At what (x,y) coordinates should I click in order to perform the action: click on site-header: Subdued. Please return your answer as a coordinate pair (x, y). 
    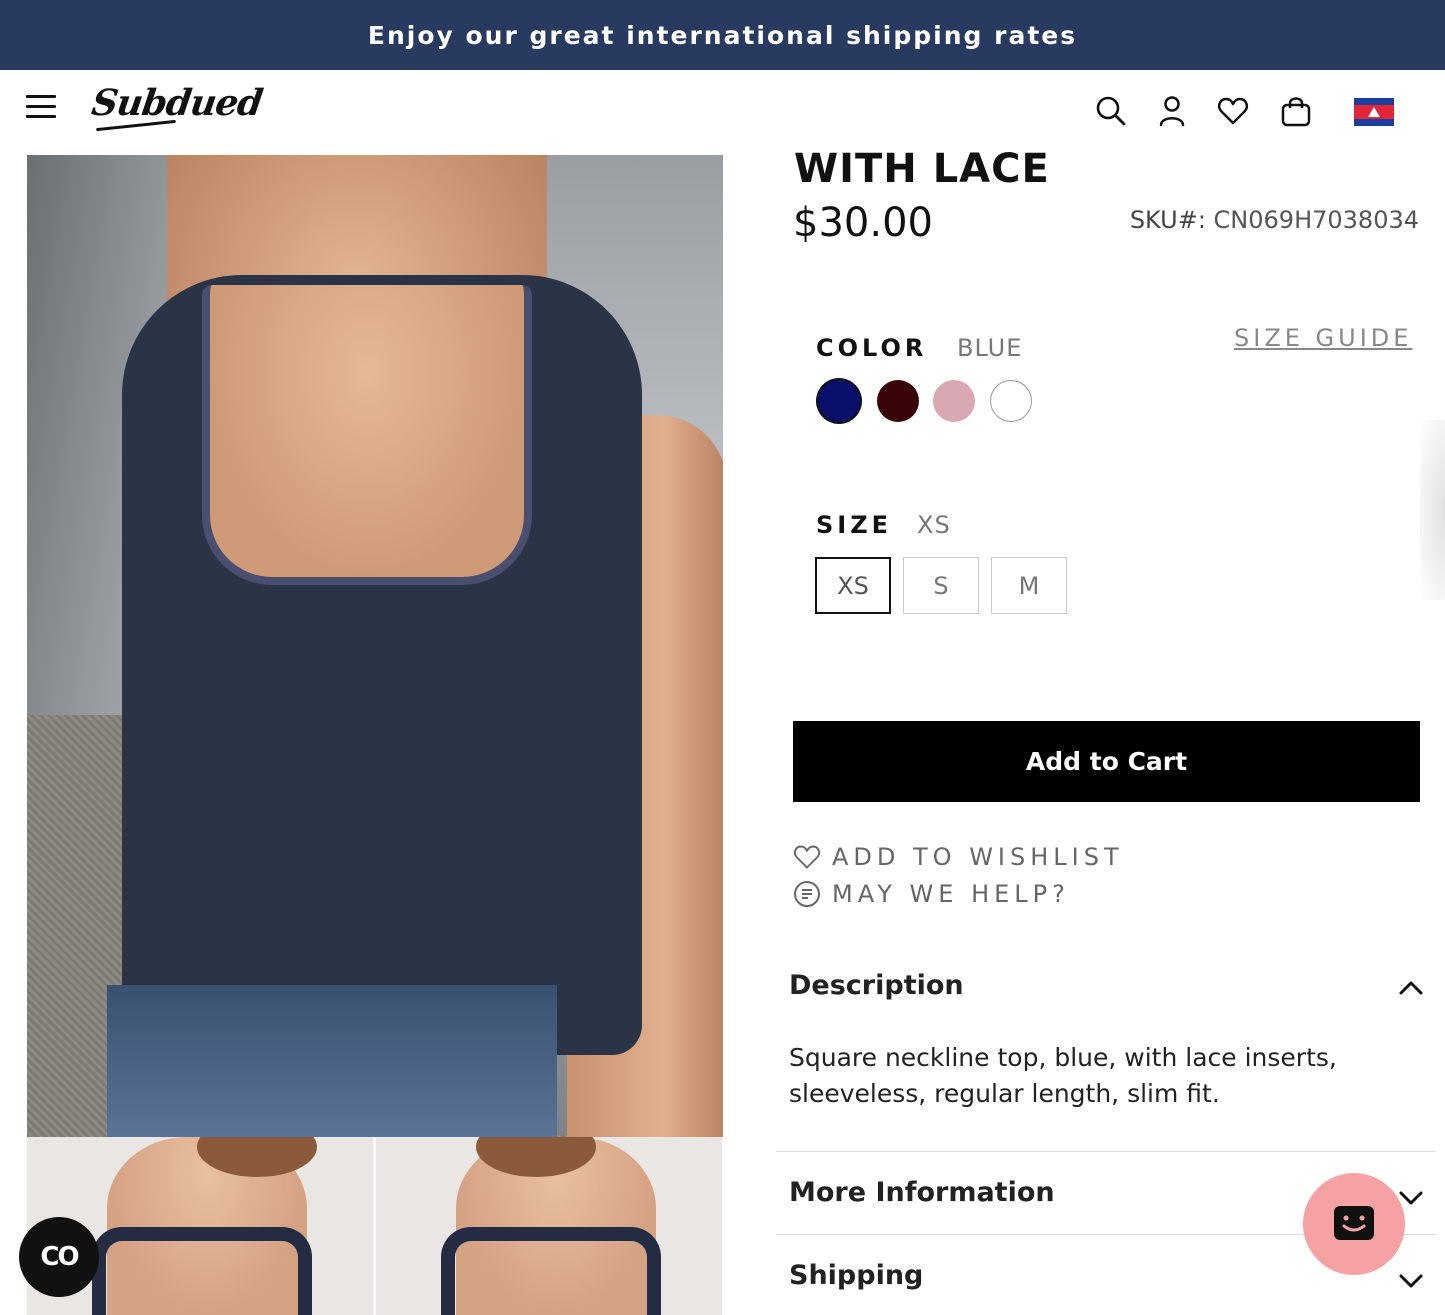
    Looking at the image, I should click on (722, 112).